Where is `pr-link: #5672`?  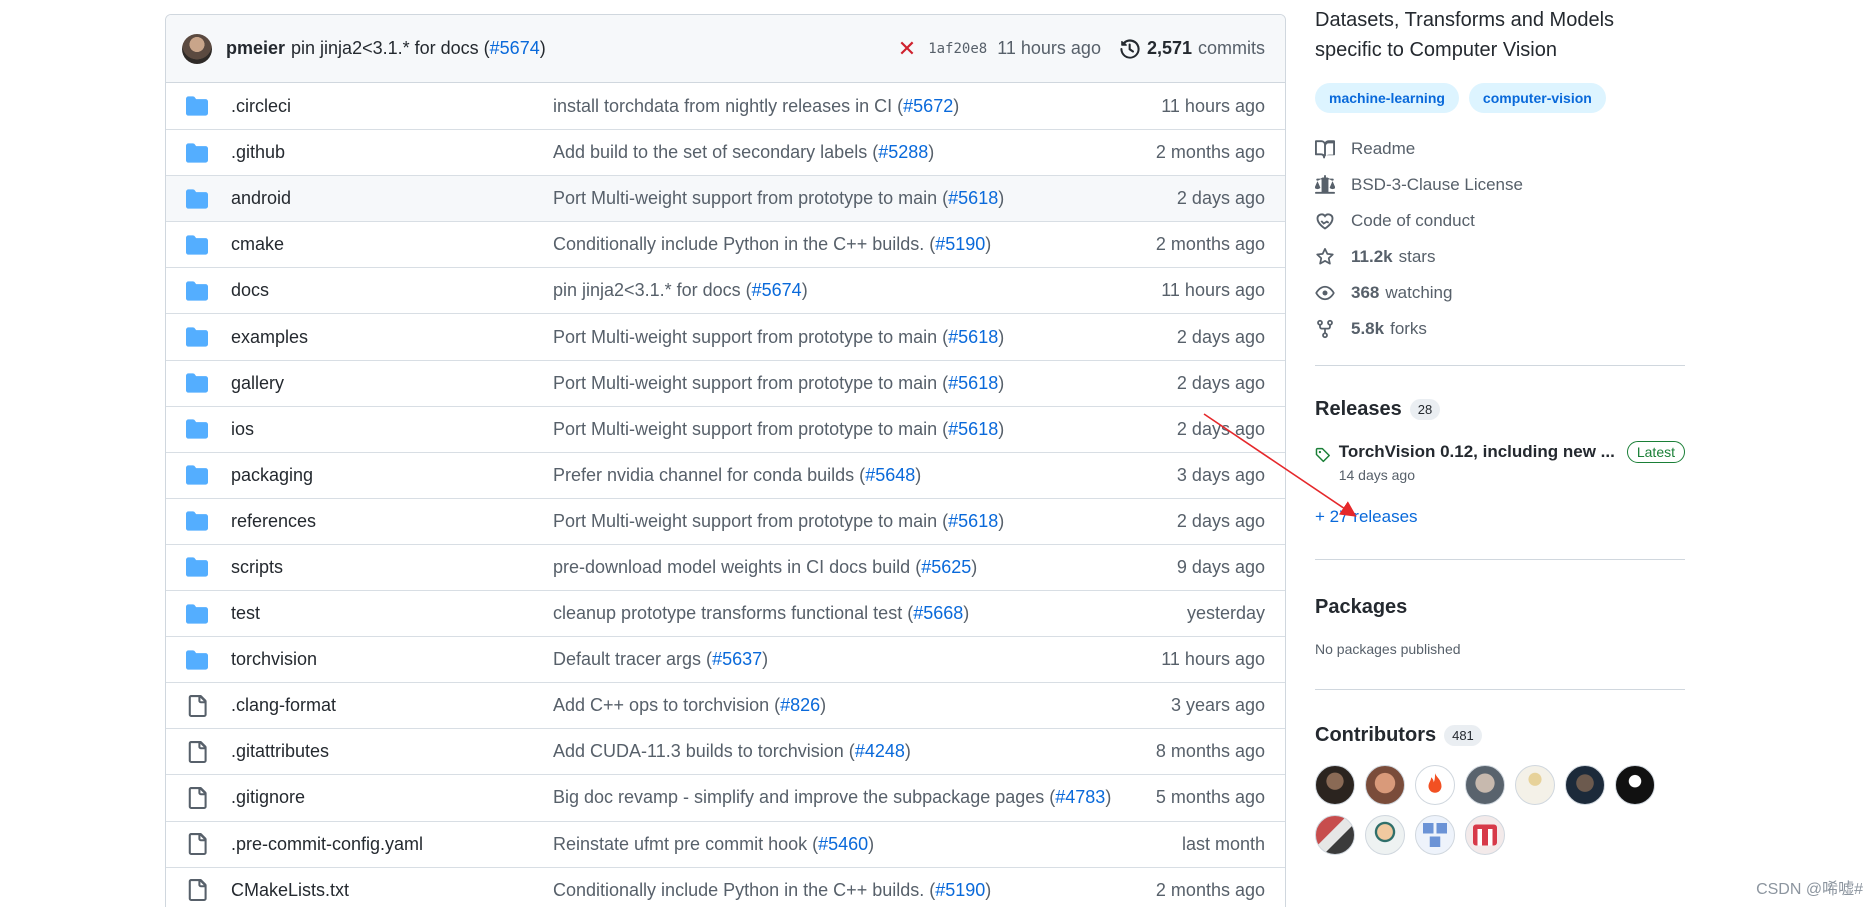 pr-link: #5672 is located at coordinates (928, 106).